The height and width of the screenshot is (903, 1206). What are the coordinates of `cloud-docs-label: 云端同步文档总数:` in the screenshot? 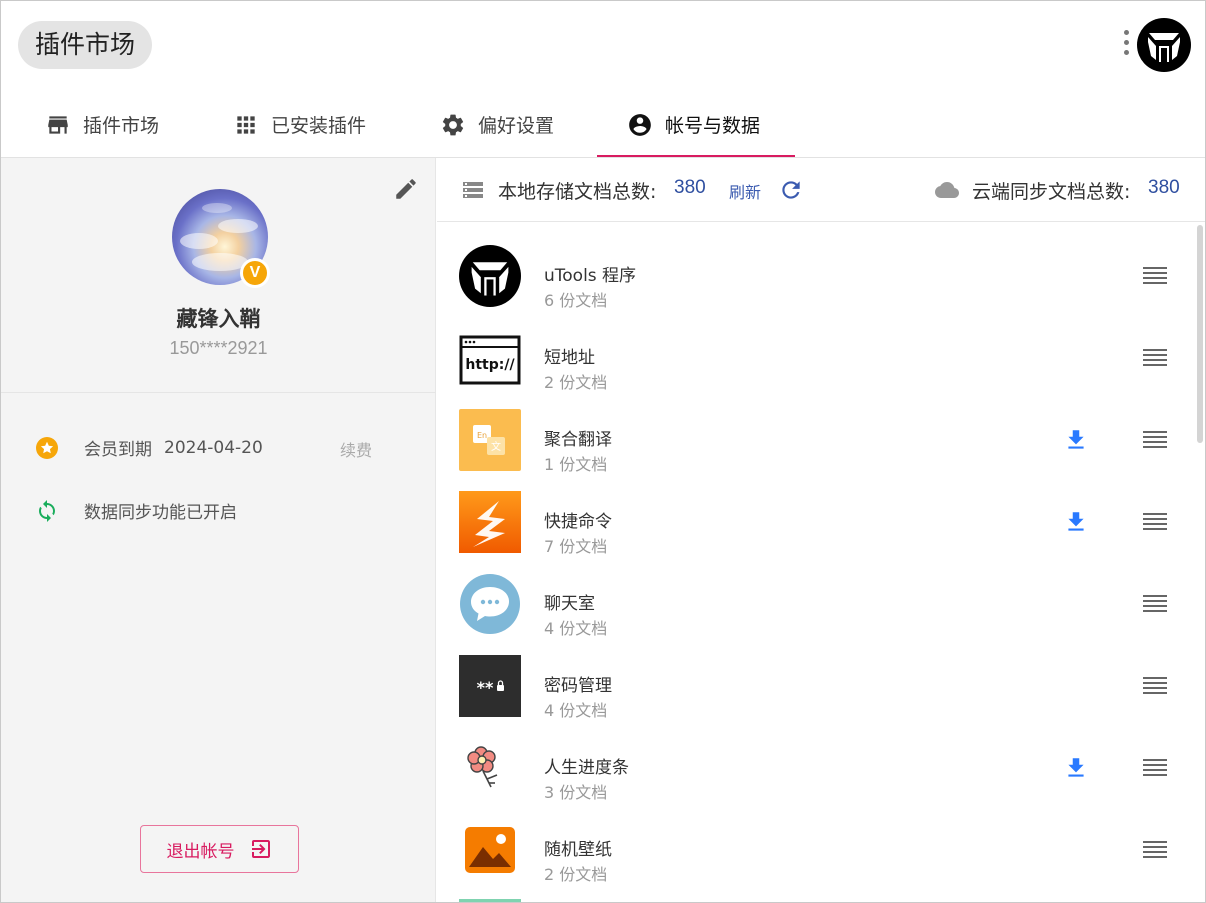 It's located at (1051, 192).